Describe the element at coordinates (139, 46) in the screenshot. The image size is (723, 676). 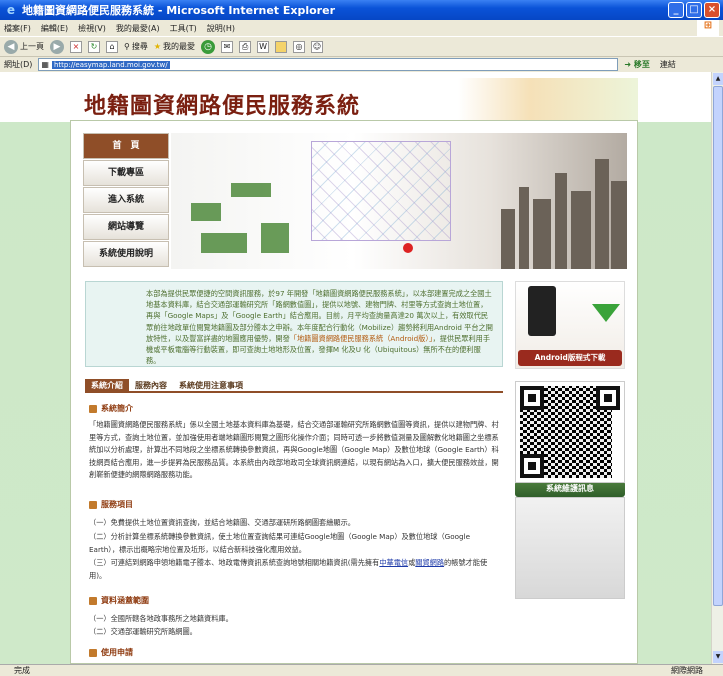
I see `search-label: 搜尋` at that location.